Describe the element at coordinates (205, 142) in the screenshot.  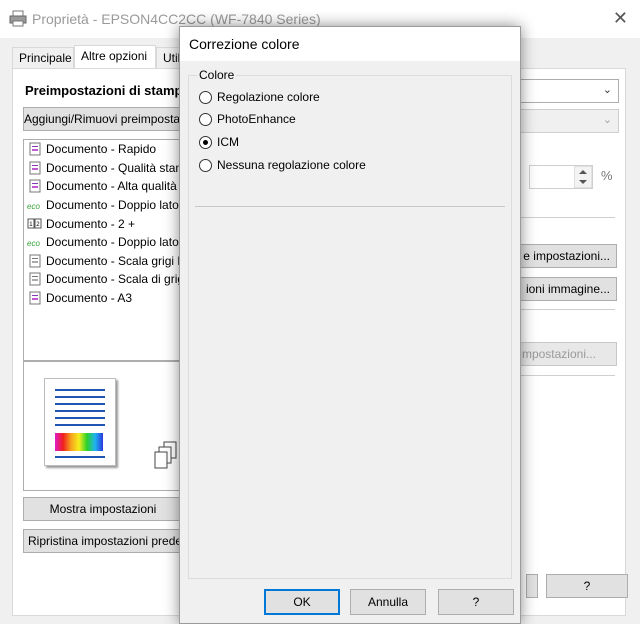
I see `radio-button-selected` at that location.